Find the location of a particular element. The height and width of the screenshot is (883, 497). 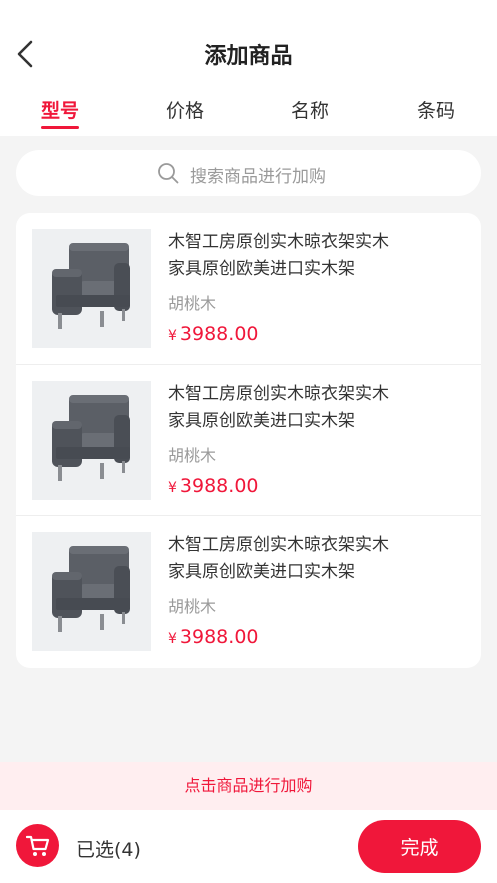

tab-price: 价格 is located at coordinates (185, 109).